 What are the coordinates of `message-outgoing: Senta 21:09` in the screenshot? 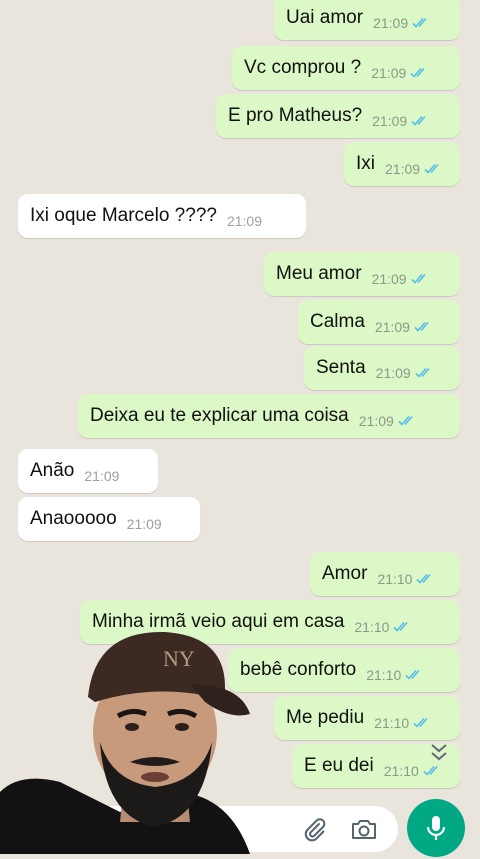 It's located at (382, 368).